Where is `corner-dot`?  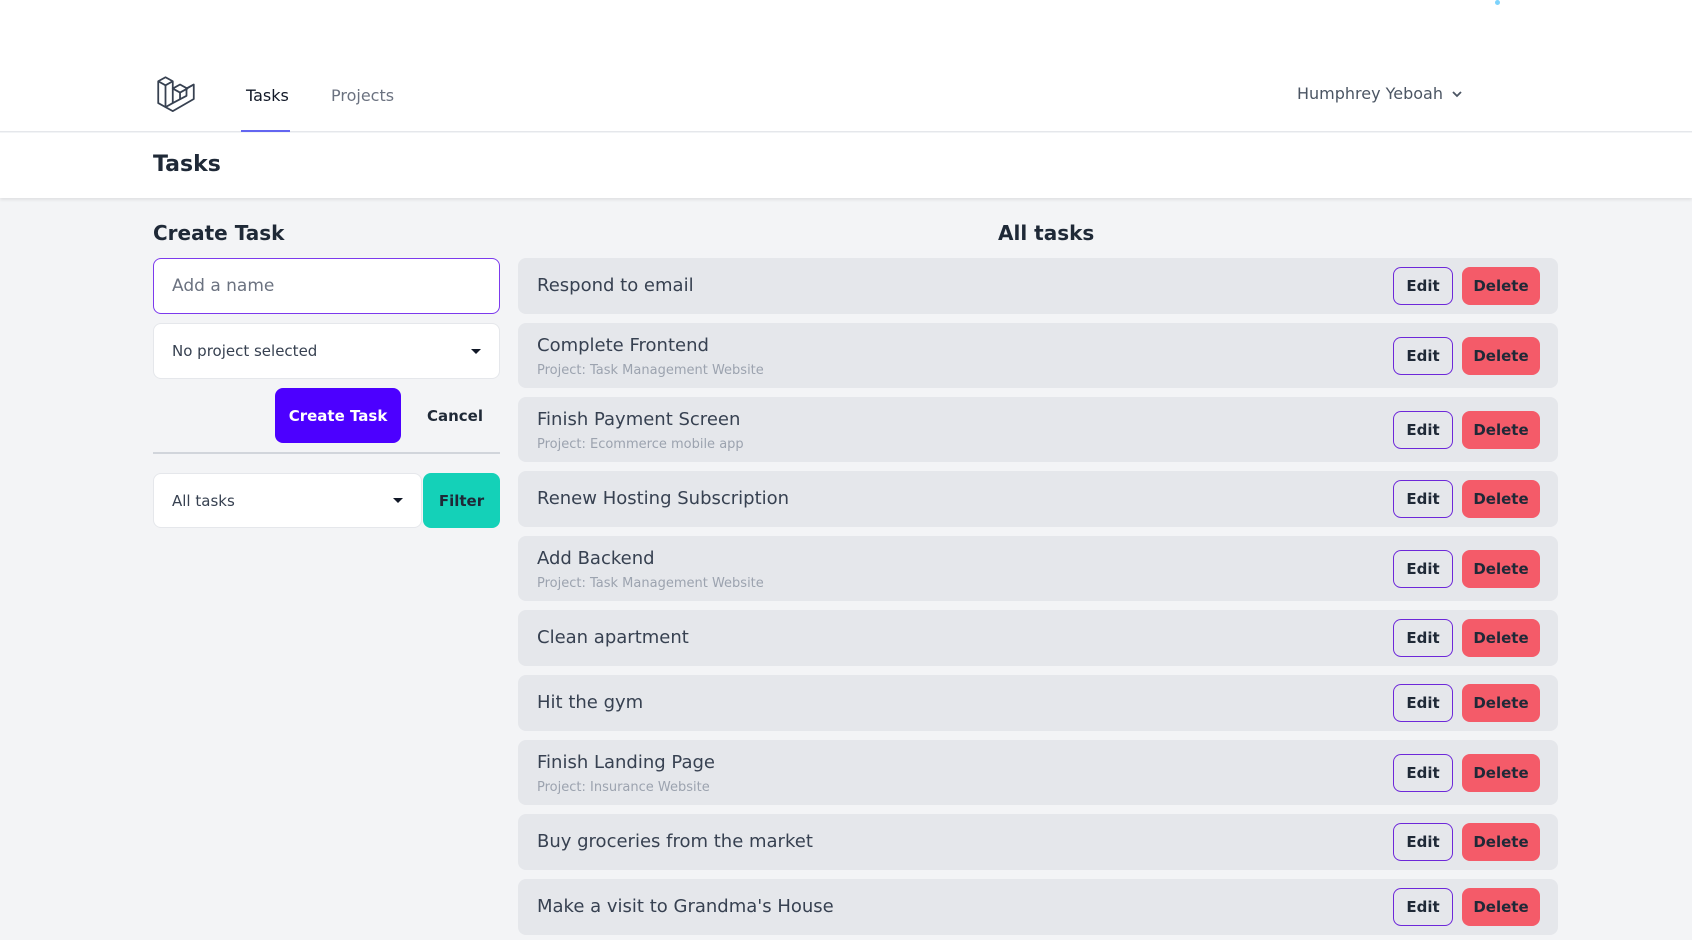 corner-dot is located at coordinates (1497, 2).